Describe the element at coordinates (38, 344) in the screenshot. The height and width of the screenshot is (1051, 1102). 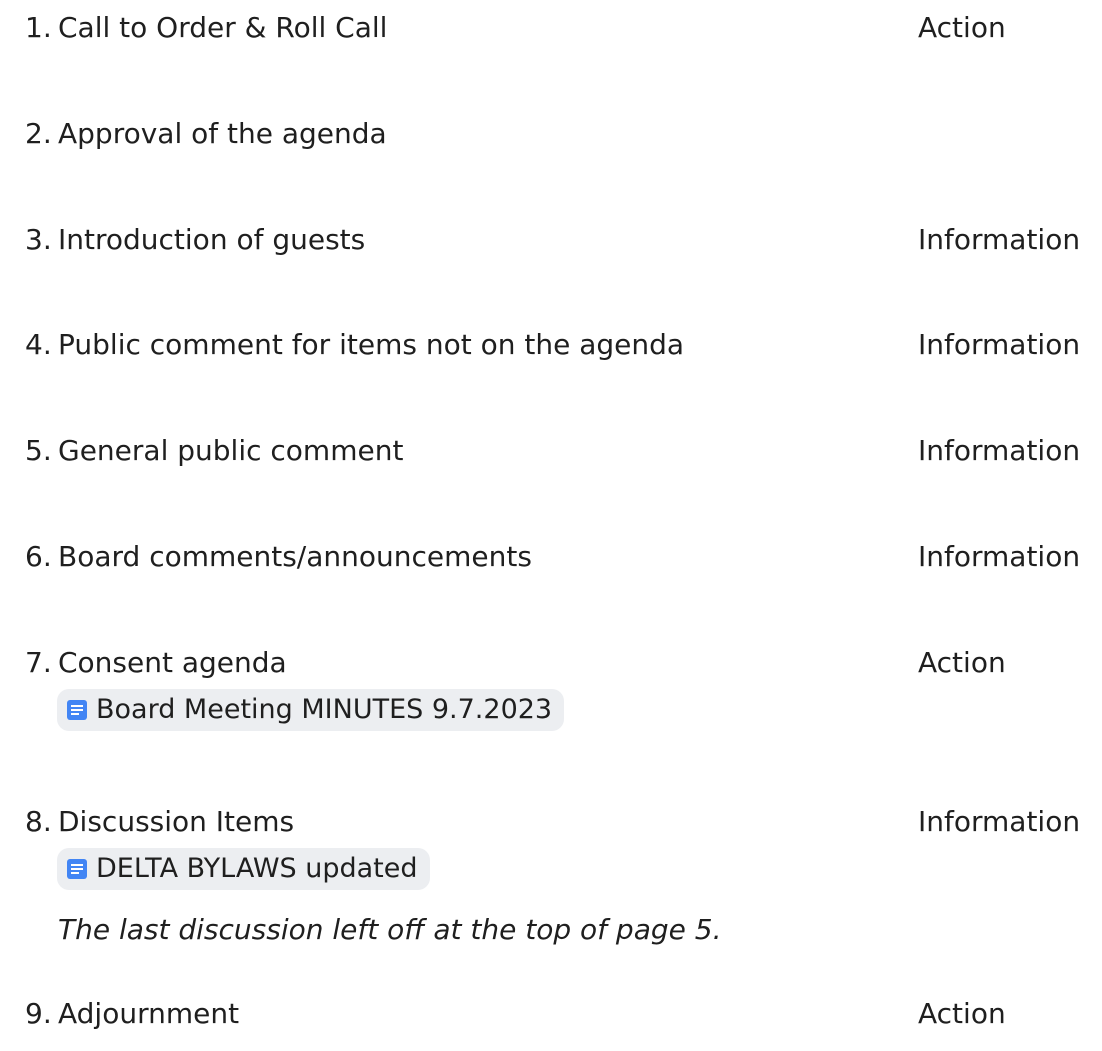
I see `item-number: 4.` at that location.